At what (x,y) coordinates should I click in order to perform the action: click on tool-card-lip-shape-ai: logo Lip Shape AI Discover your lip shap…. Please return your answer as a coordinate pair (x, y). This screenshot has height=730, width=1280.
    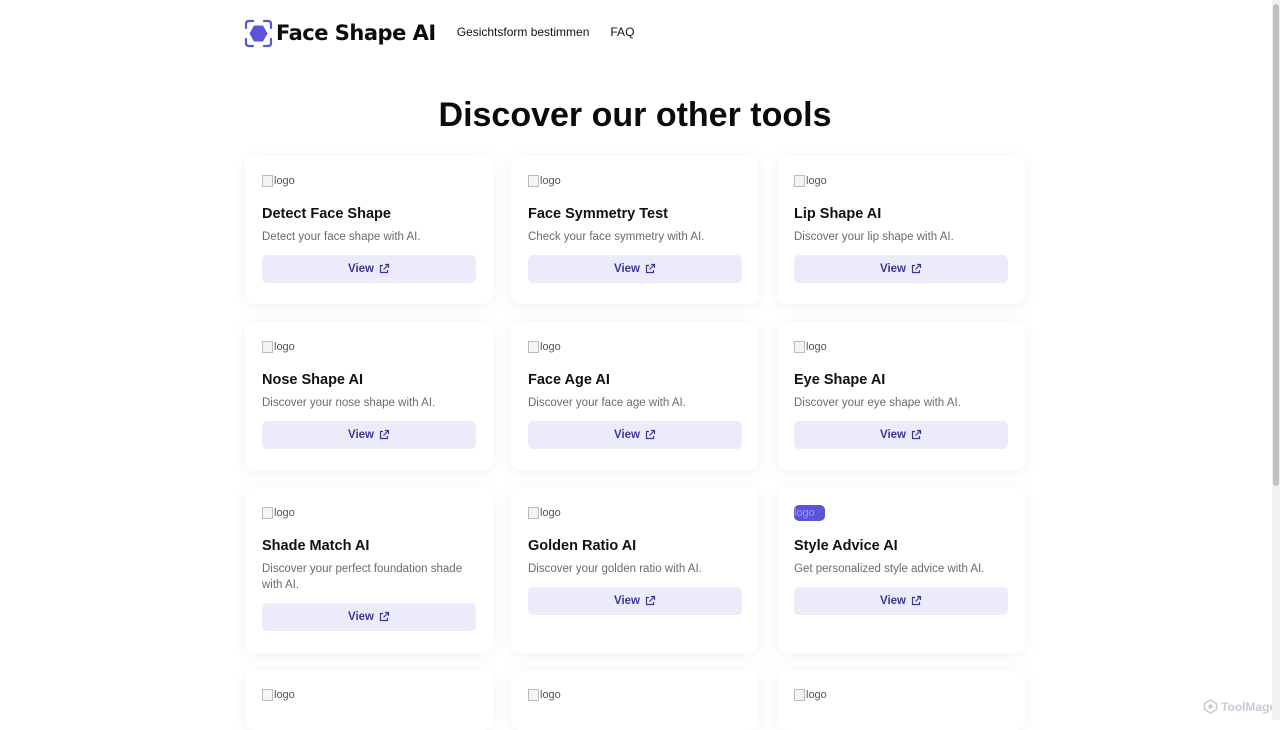
    Looking at the image, I should click on (901, 230).